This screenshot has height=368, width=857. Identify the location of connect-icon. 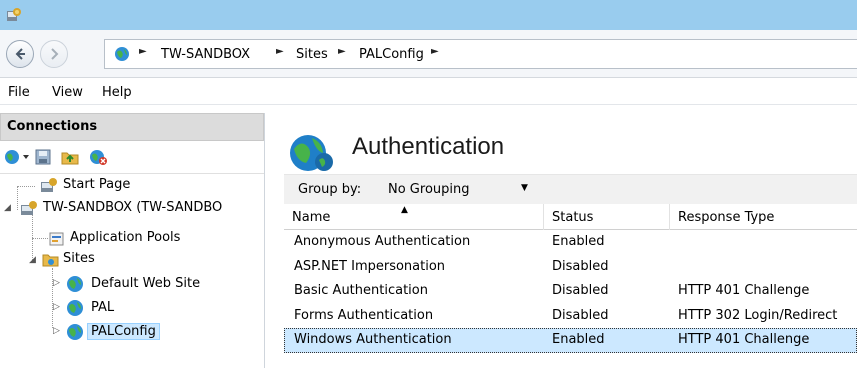
(18, 157).